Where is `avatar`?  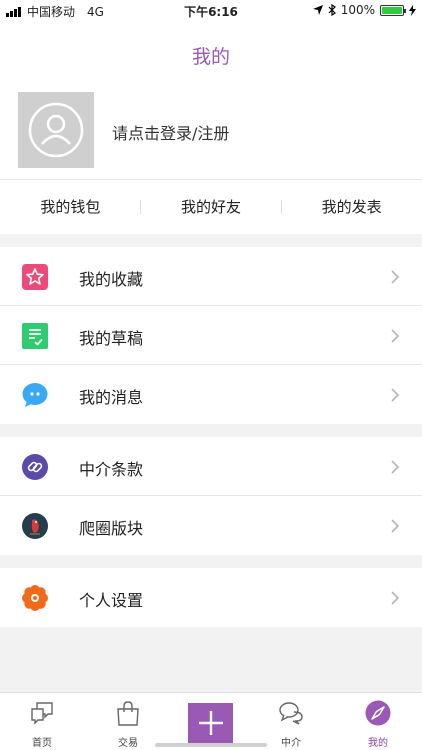
avatar is located at coordinates (56, 130).